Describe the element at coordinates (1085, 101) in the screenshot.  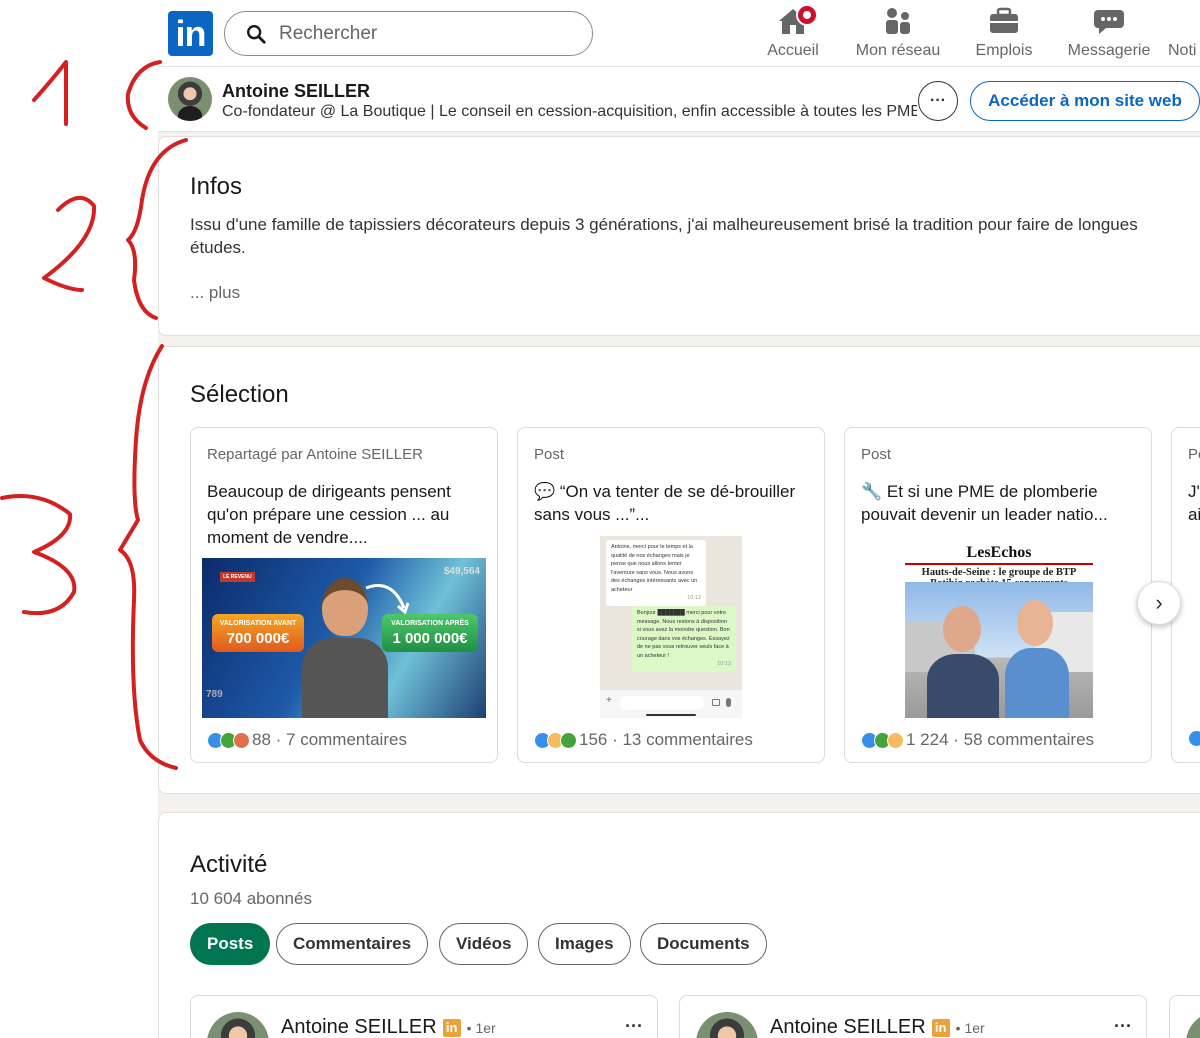
I see `visit-website-button: Accéder à mon site web` at that location.